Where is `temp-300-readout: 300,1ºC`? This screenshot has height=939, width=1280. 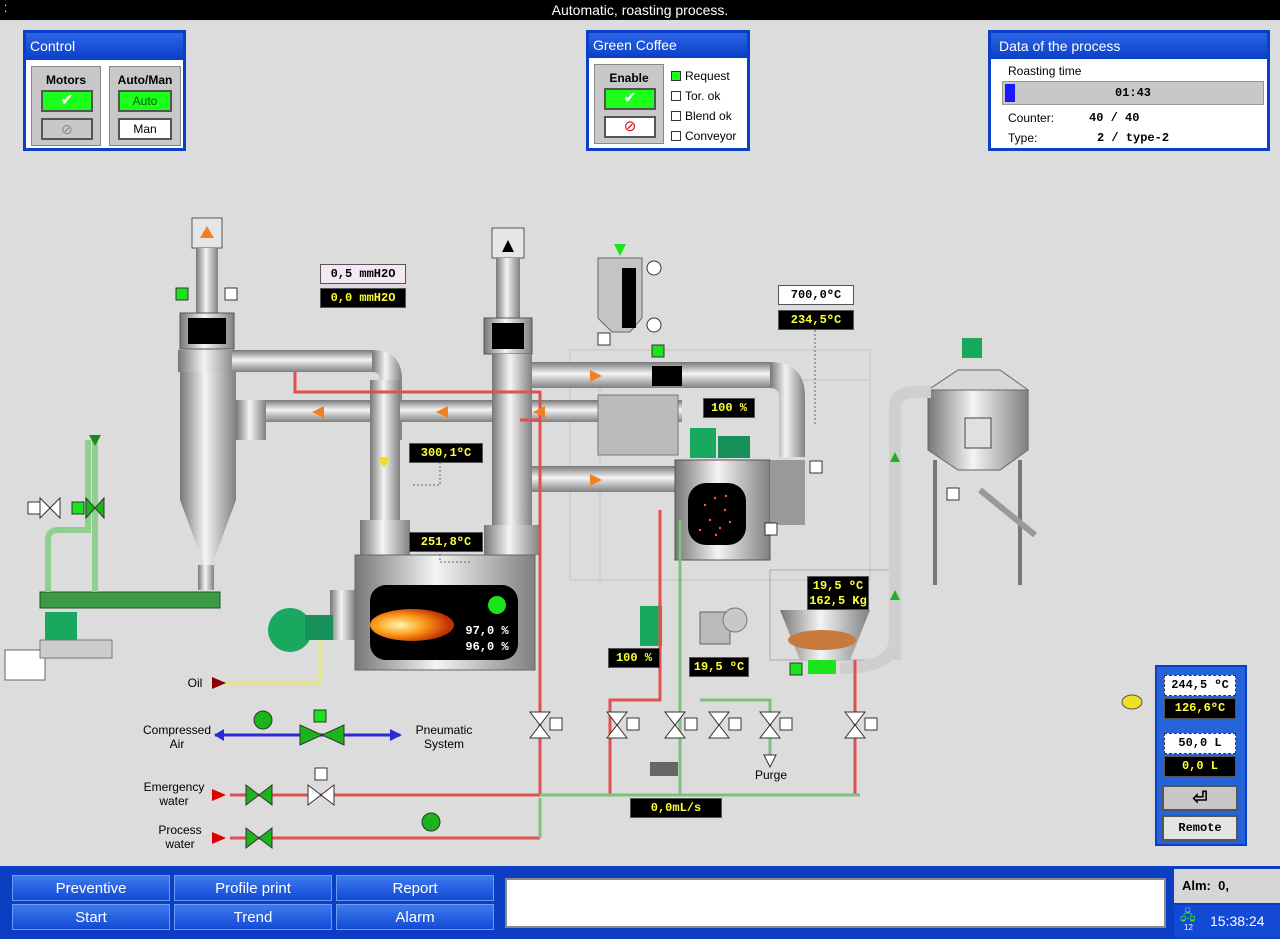
temp-300-readout: 300,1ºC is located at coordinates (446, 453).